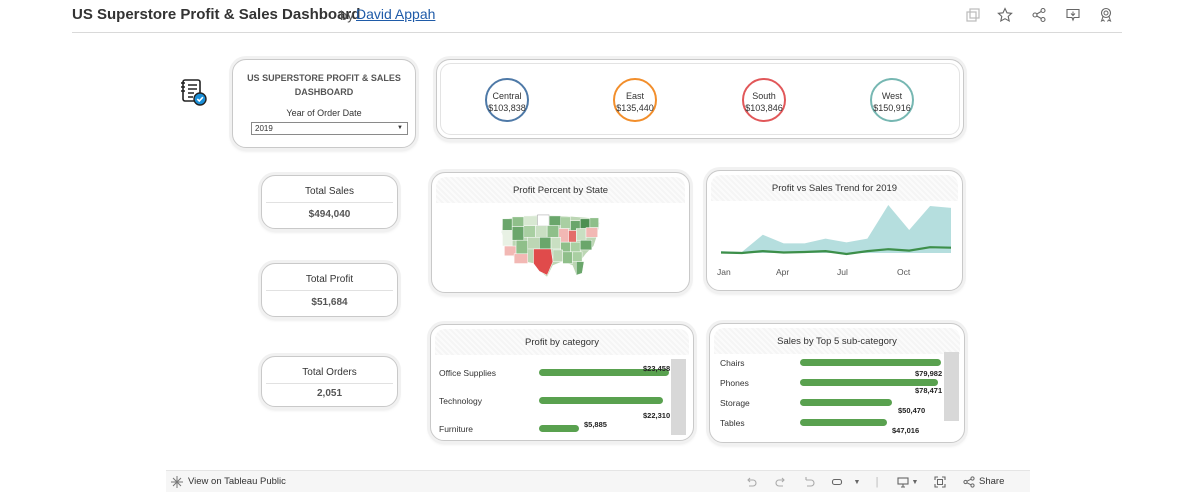  Describe the element at coordinates (906, 430) in the screenshot. I see `subcategory-value: $47,016` at that location.